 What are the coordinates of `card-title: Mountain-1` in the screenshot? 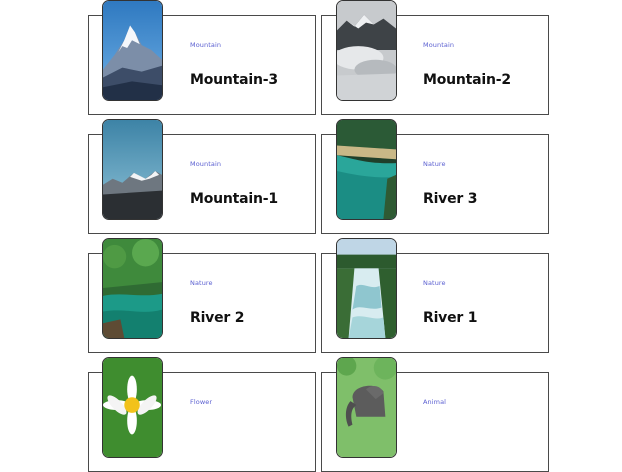 It's located at (234, 199).